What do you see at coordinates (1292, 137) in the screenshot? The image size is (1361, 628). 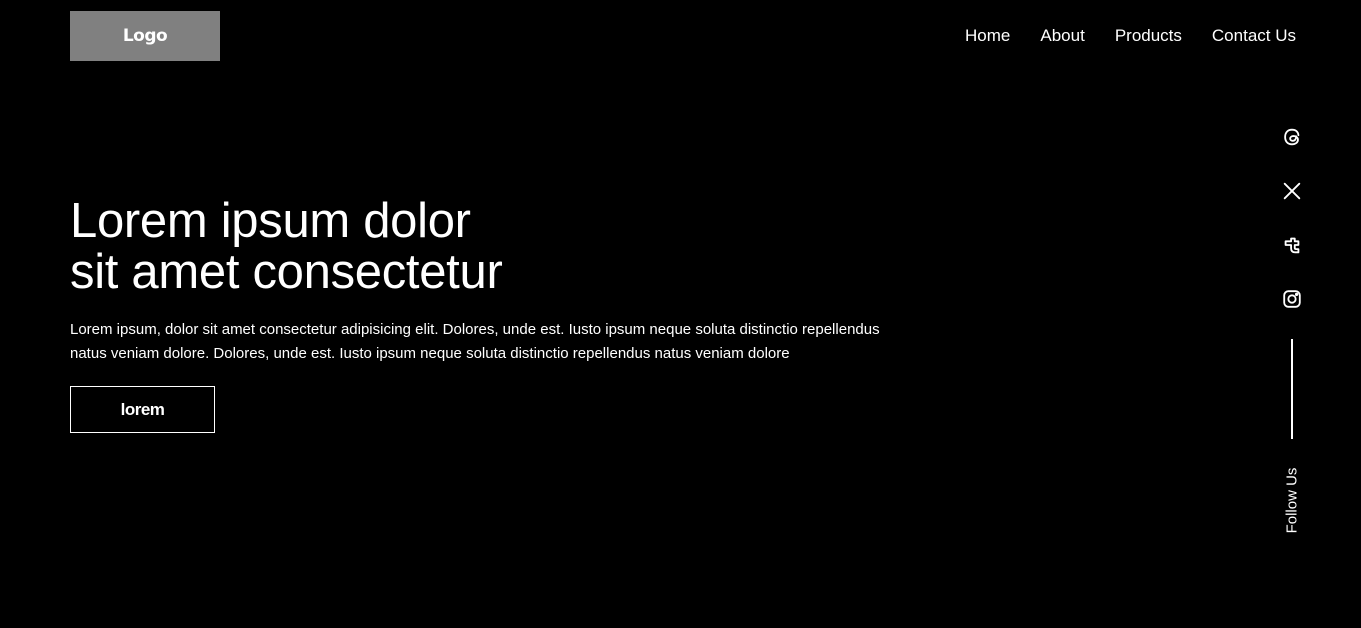 I see `threads-icon` at bounding box center [1292, 137].